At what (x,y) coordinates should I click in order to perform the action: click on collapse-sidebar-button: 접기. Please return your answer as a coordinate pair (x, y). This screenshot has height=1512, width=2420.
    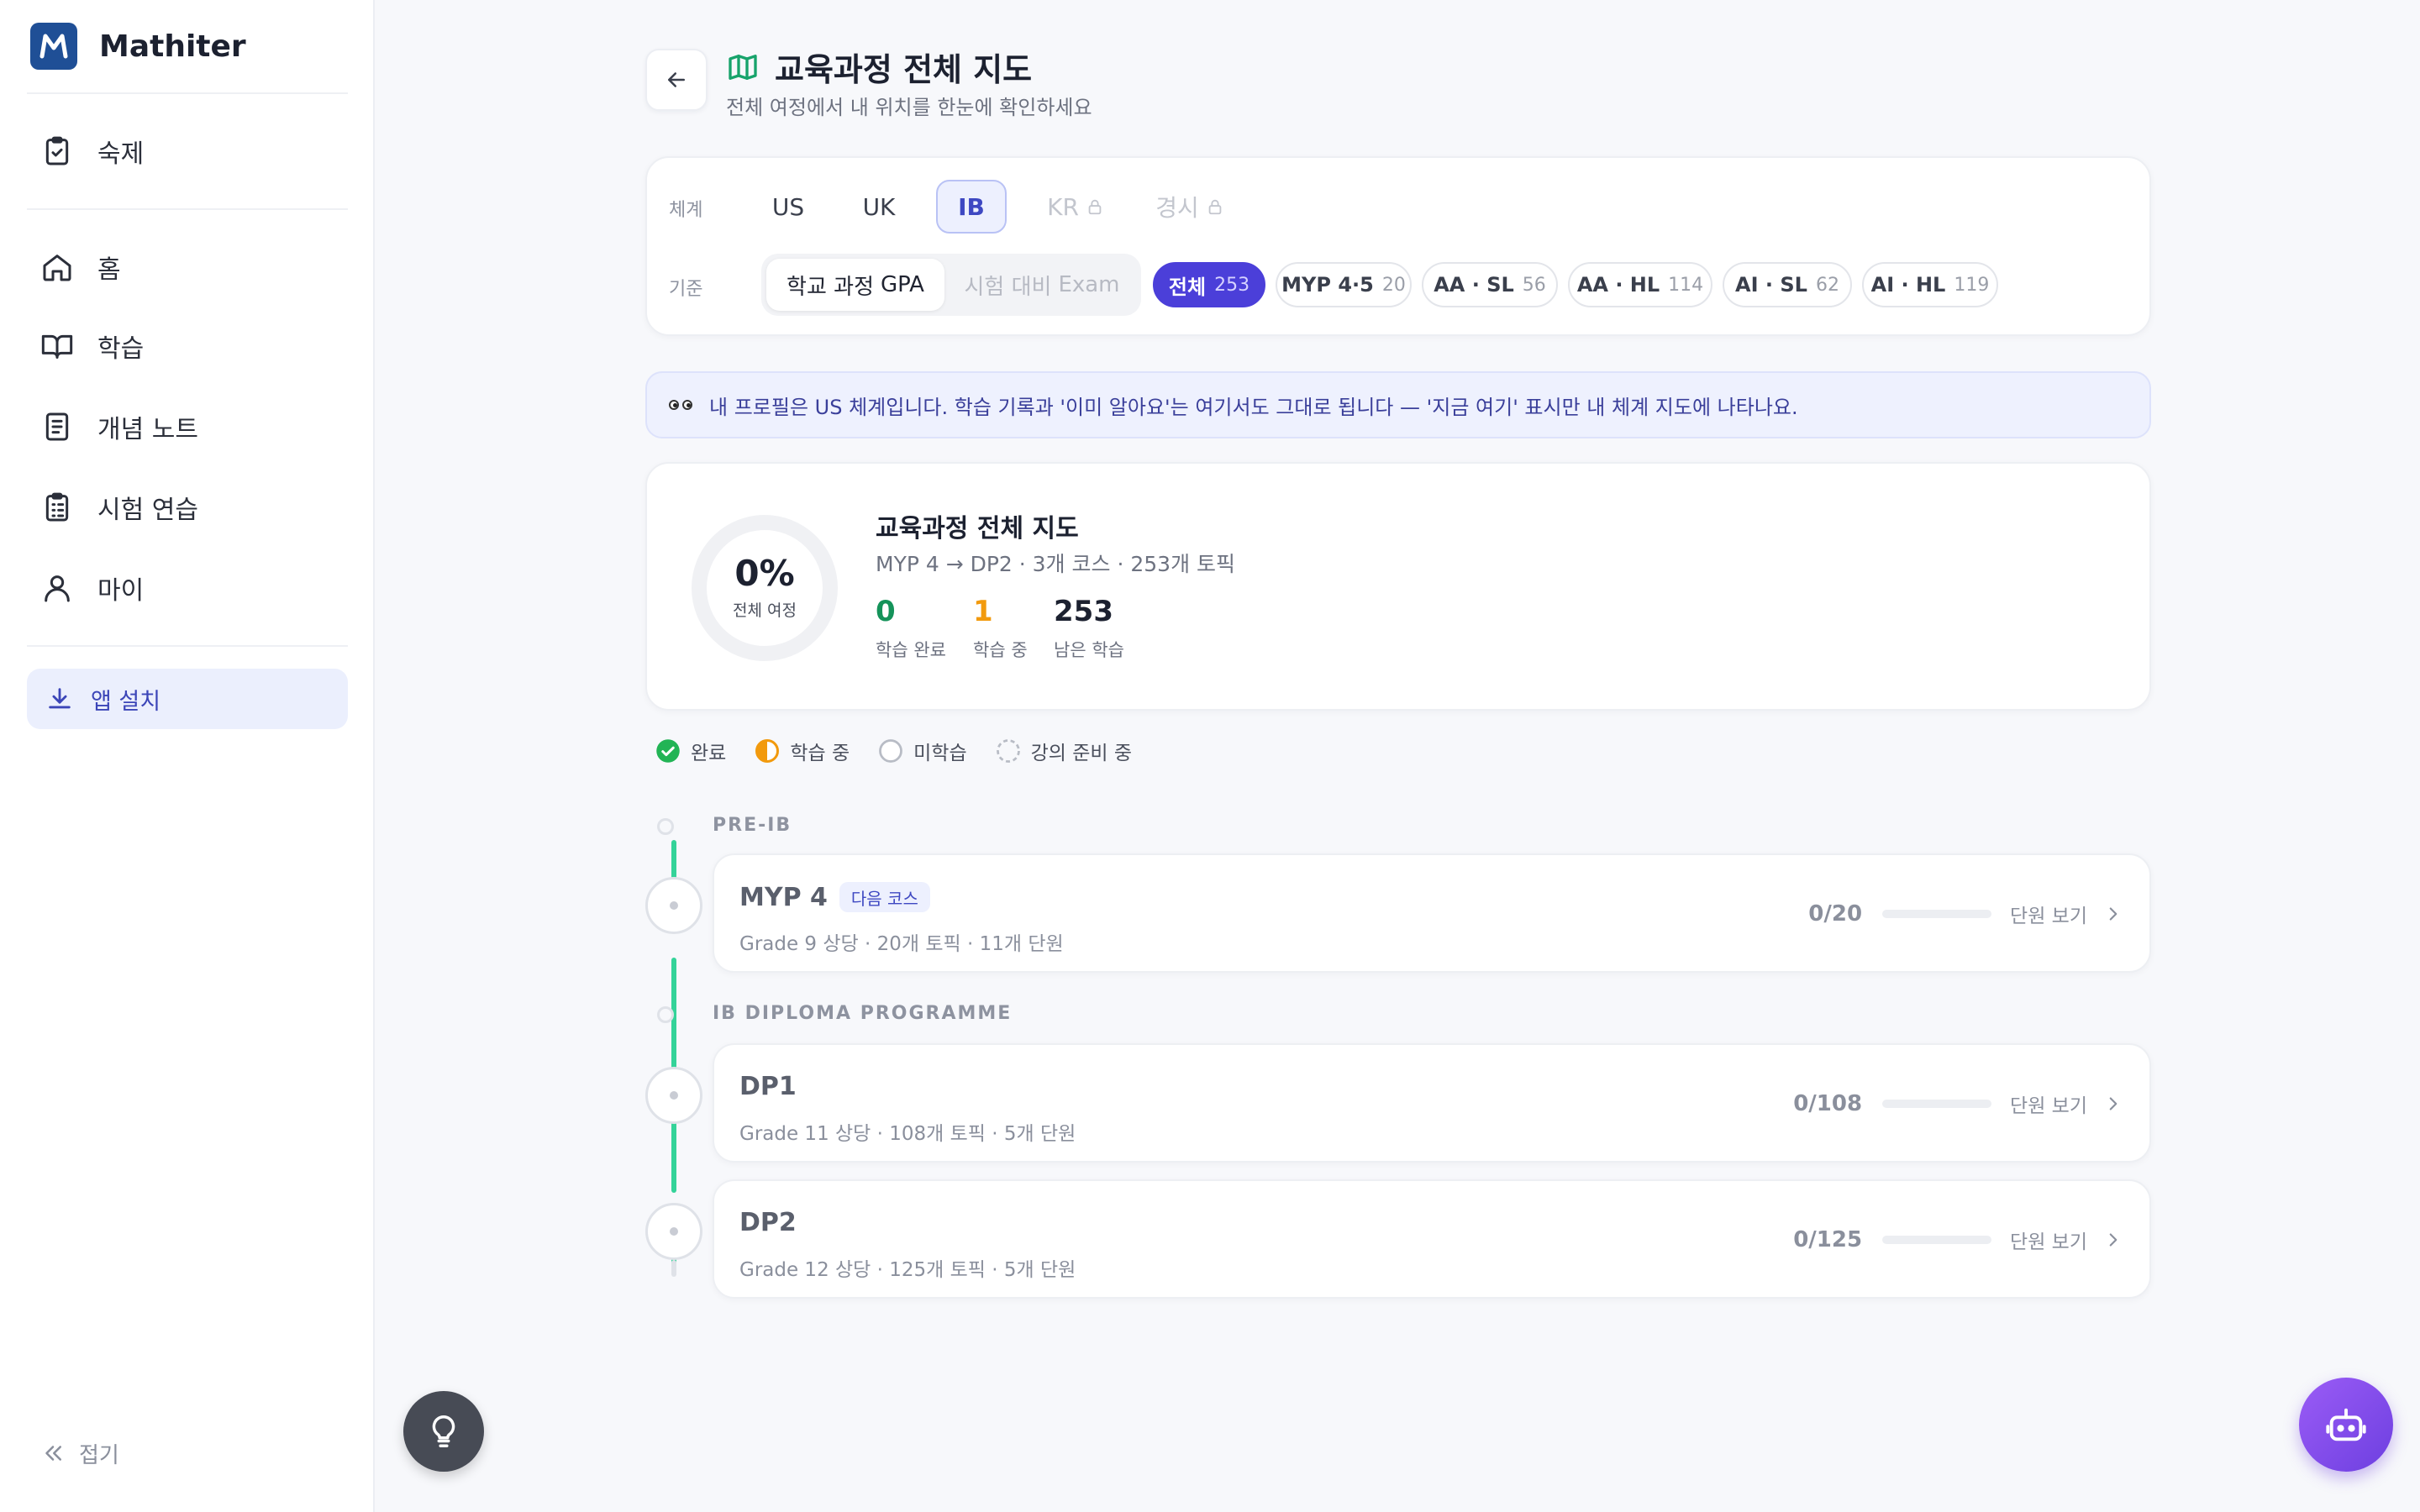
    Looking at the image, I should click on (79, 1453).